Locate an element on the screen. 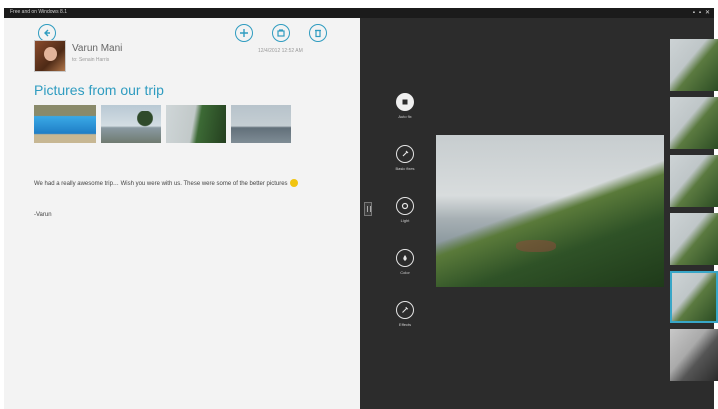 The width and height of the screenshot is (718, 409). sender-name: Varun Mani is located at coordinates (97, 48).